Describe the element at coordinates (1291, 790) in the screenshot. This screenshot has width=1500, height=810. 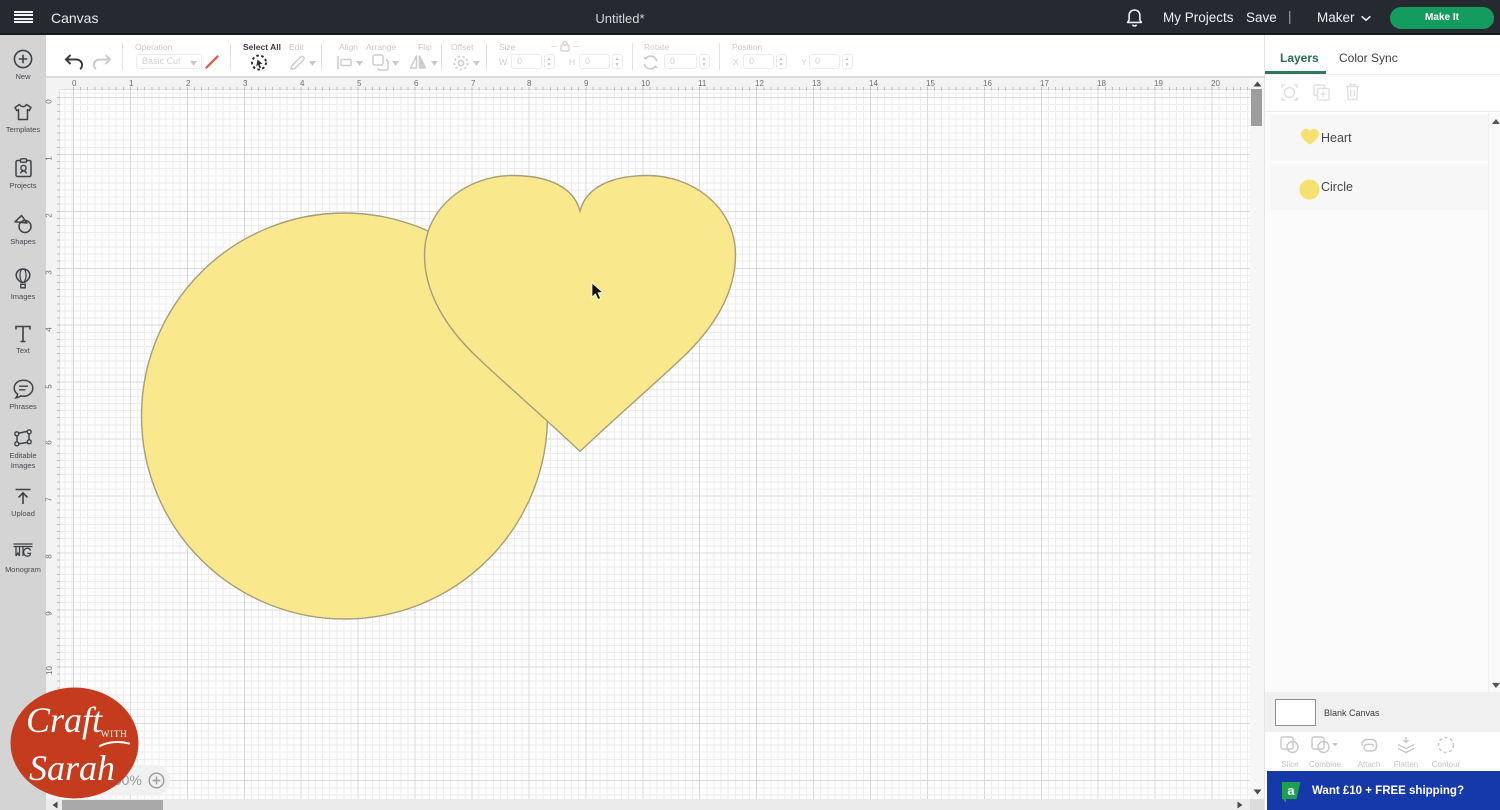
I see `svg-text: a` at that location.